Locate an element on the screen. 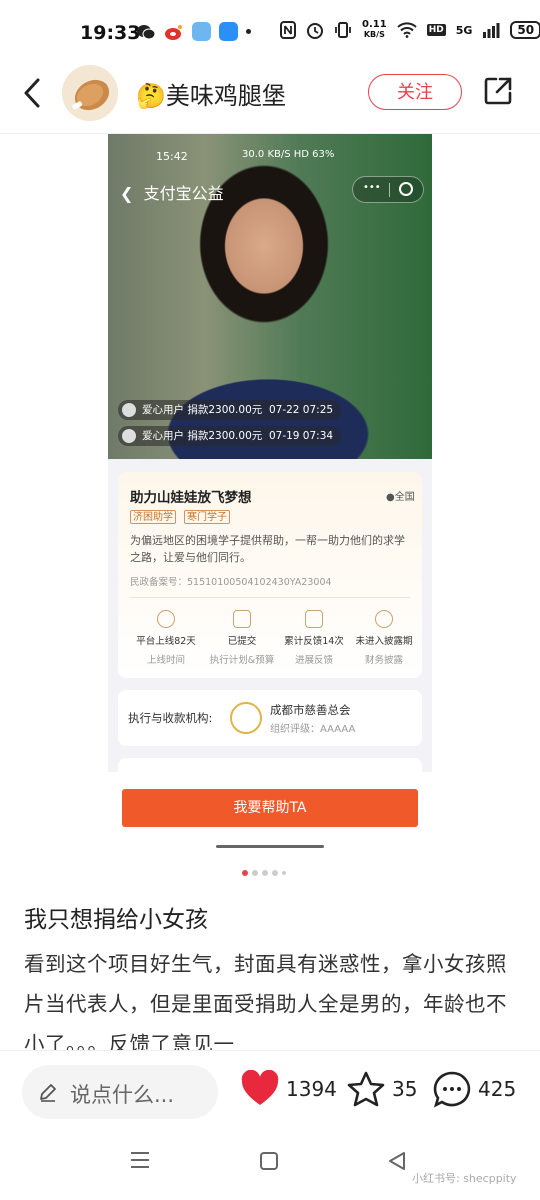 The image size is (540, 1200). embedded-capsule-menu: ••• is located at coordinates (388, 189).